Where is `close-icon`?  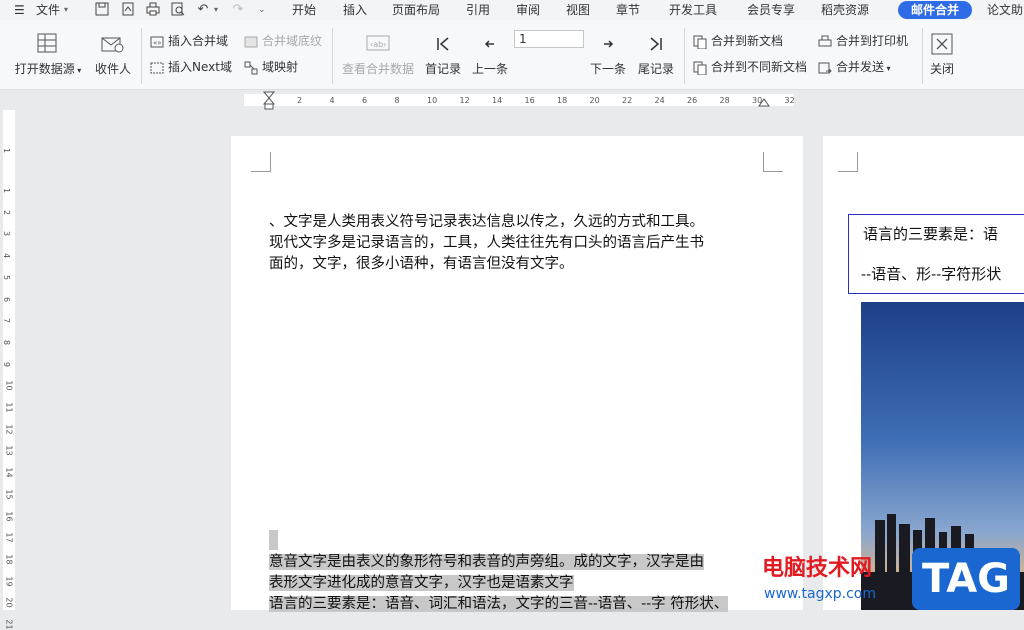
close-icon is located at coordinates (942, 44).